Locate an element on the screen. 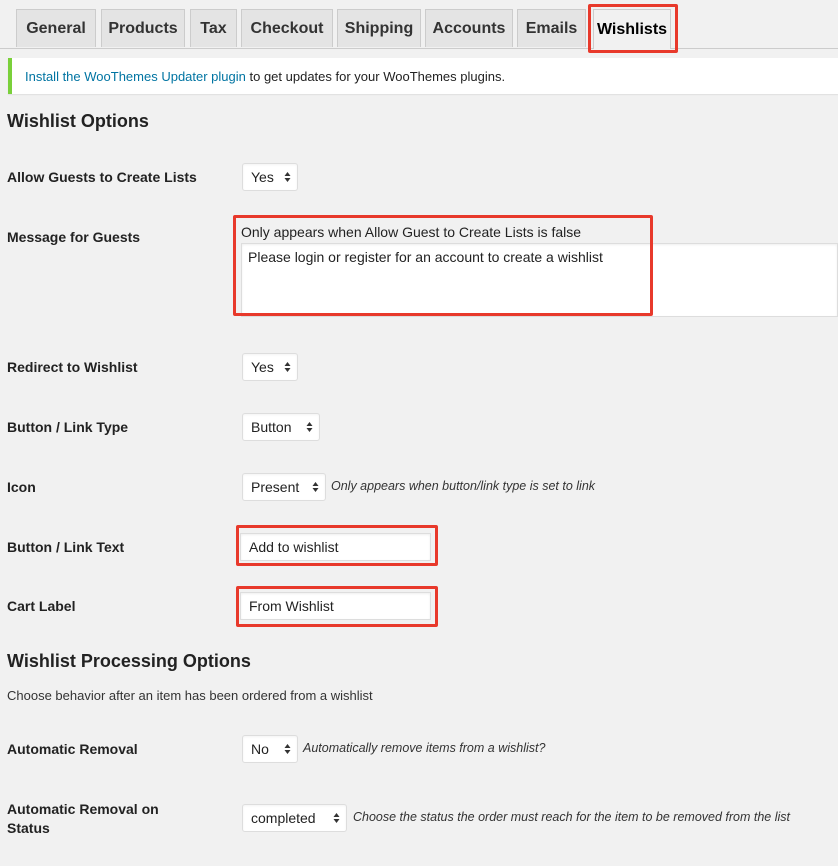  tab-emails: Emails is located at coordinates (551, 28).